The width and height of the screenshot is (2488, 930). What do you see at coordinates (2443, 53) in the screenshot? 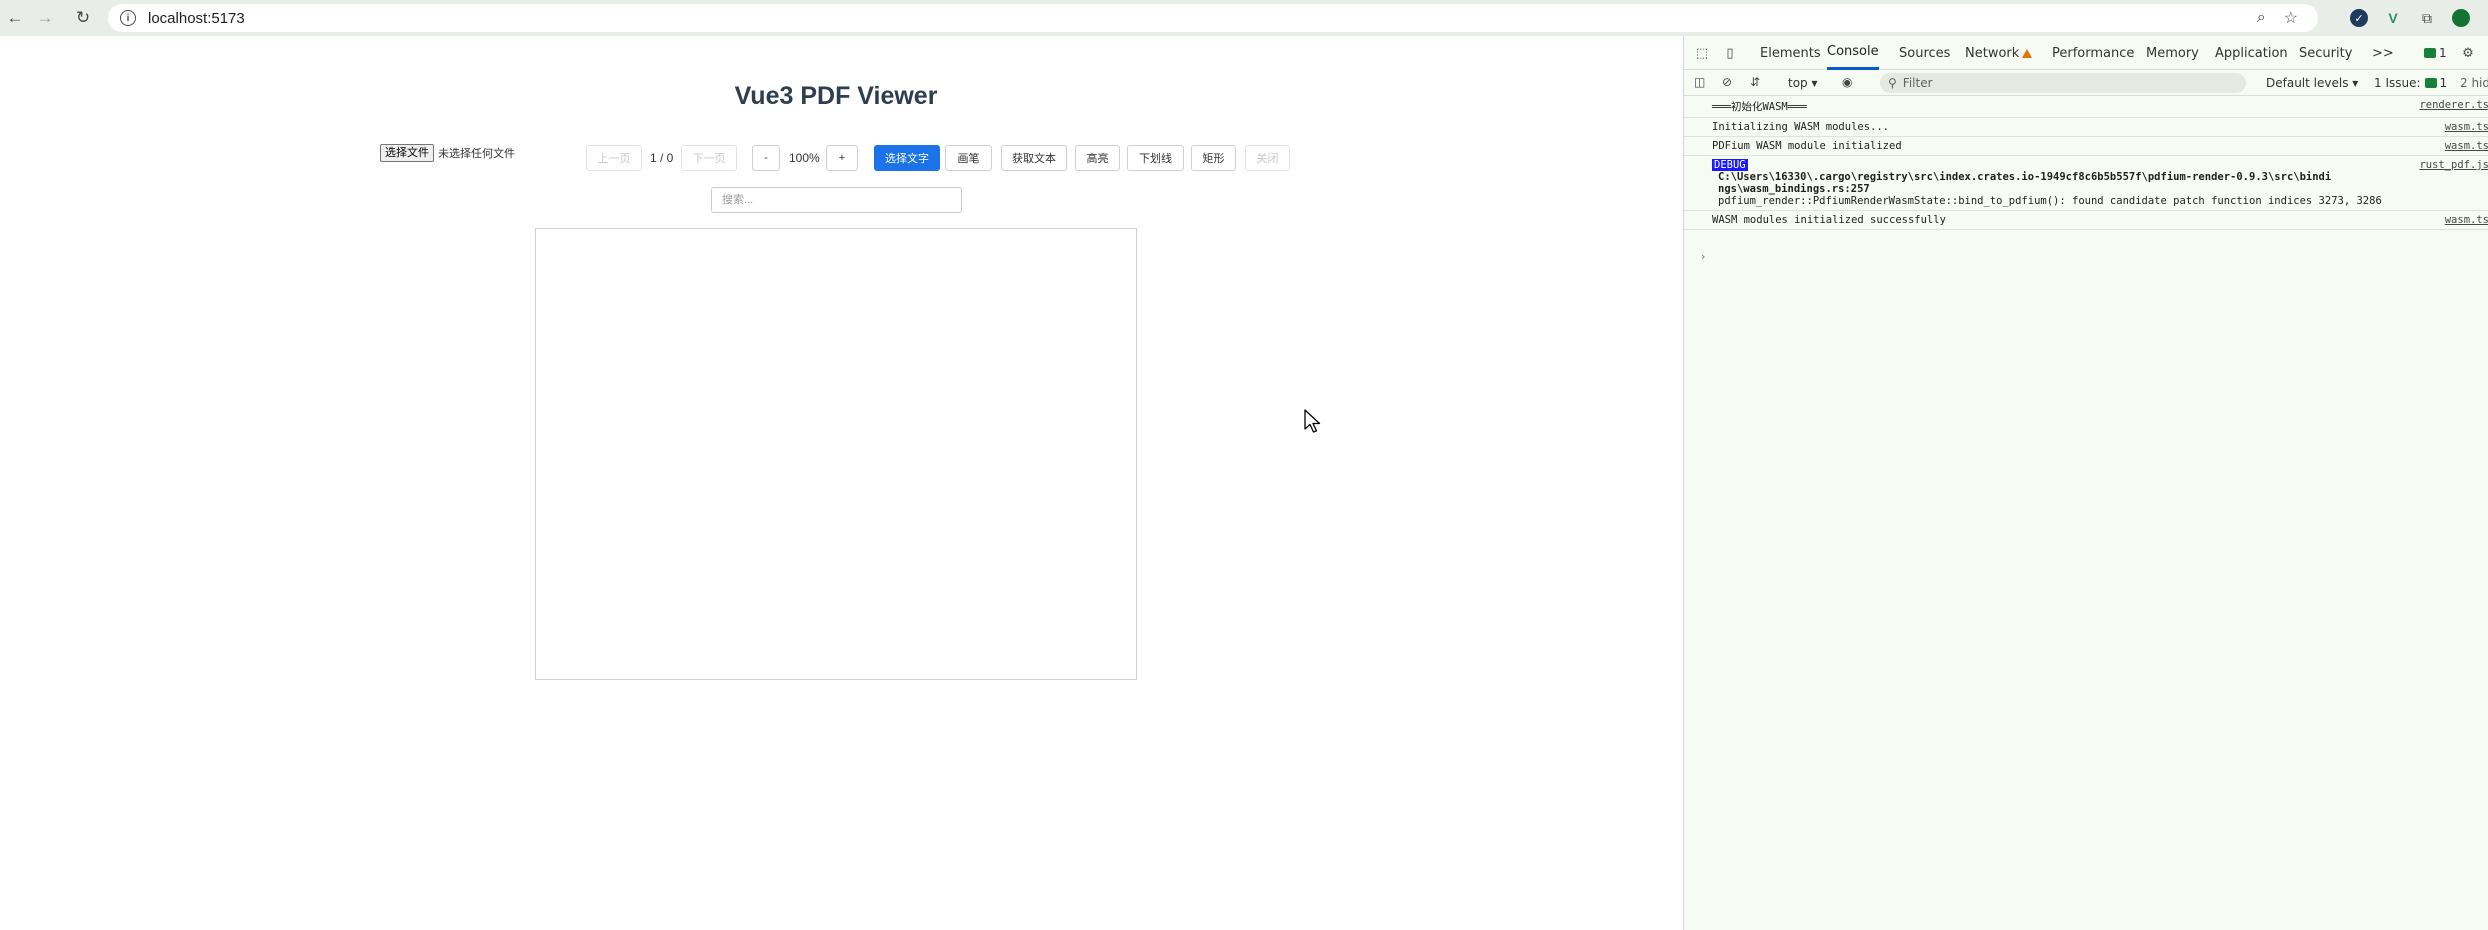
I see `message-count: 1` at bounding box center [2443, 53].